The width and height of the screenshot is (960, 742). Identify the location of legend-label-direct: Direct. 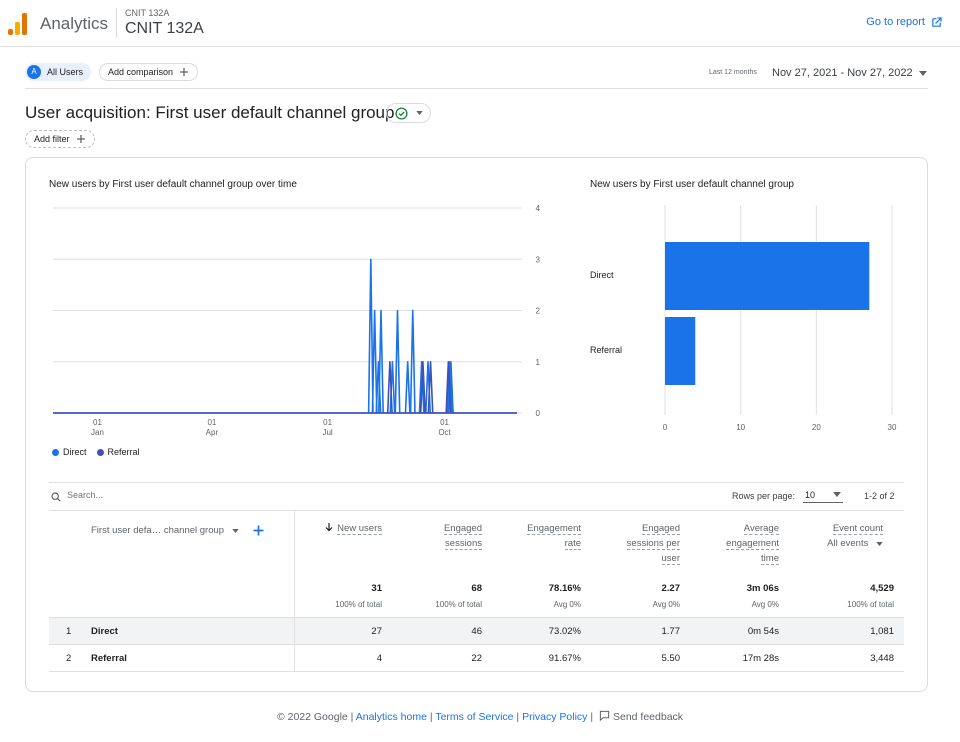
(75, 452).